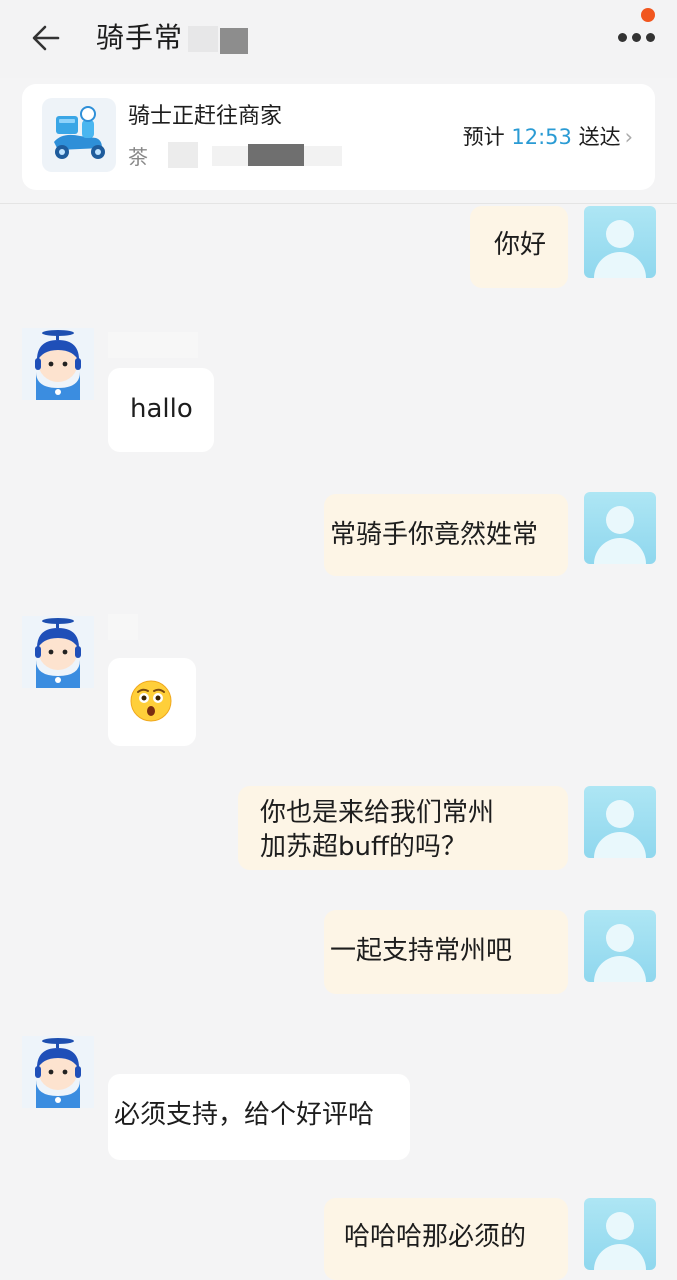 Image resolution: width=677 pixels, height=1280 pixels. I want to click on message-text: 必须支持，给个好评哈, so click(244, 1115).